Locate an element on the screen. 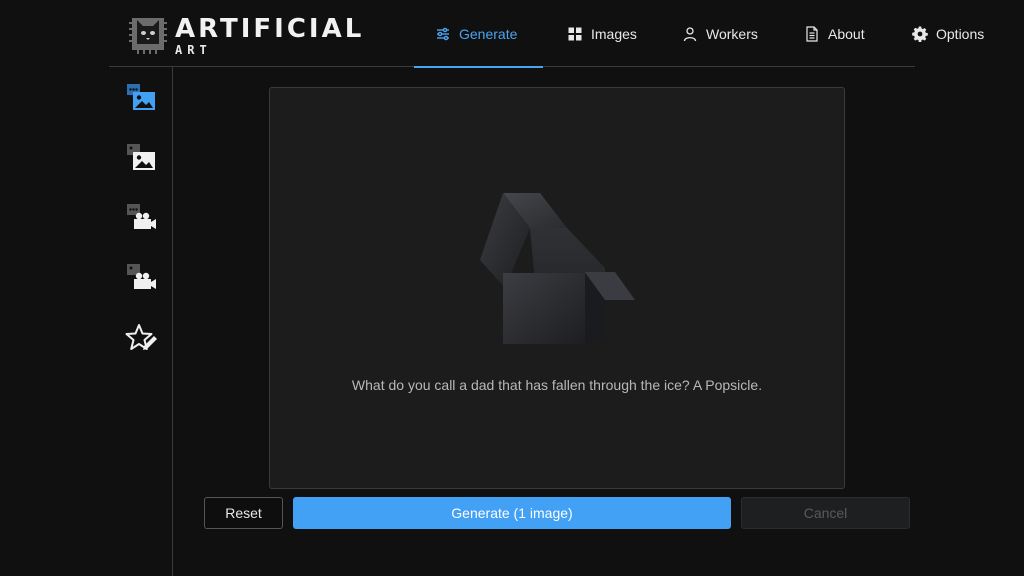  gear-icon is located at coordinates (920, 34).